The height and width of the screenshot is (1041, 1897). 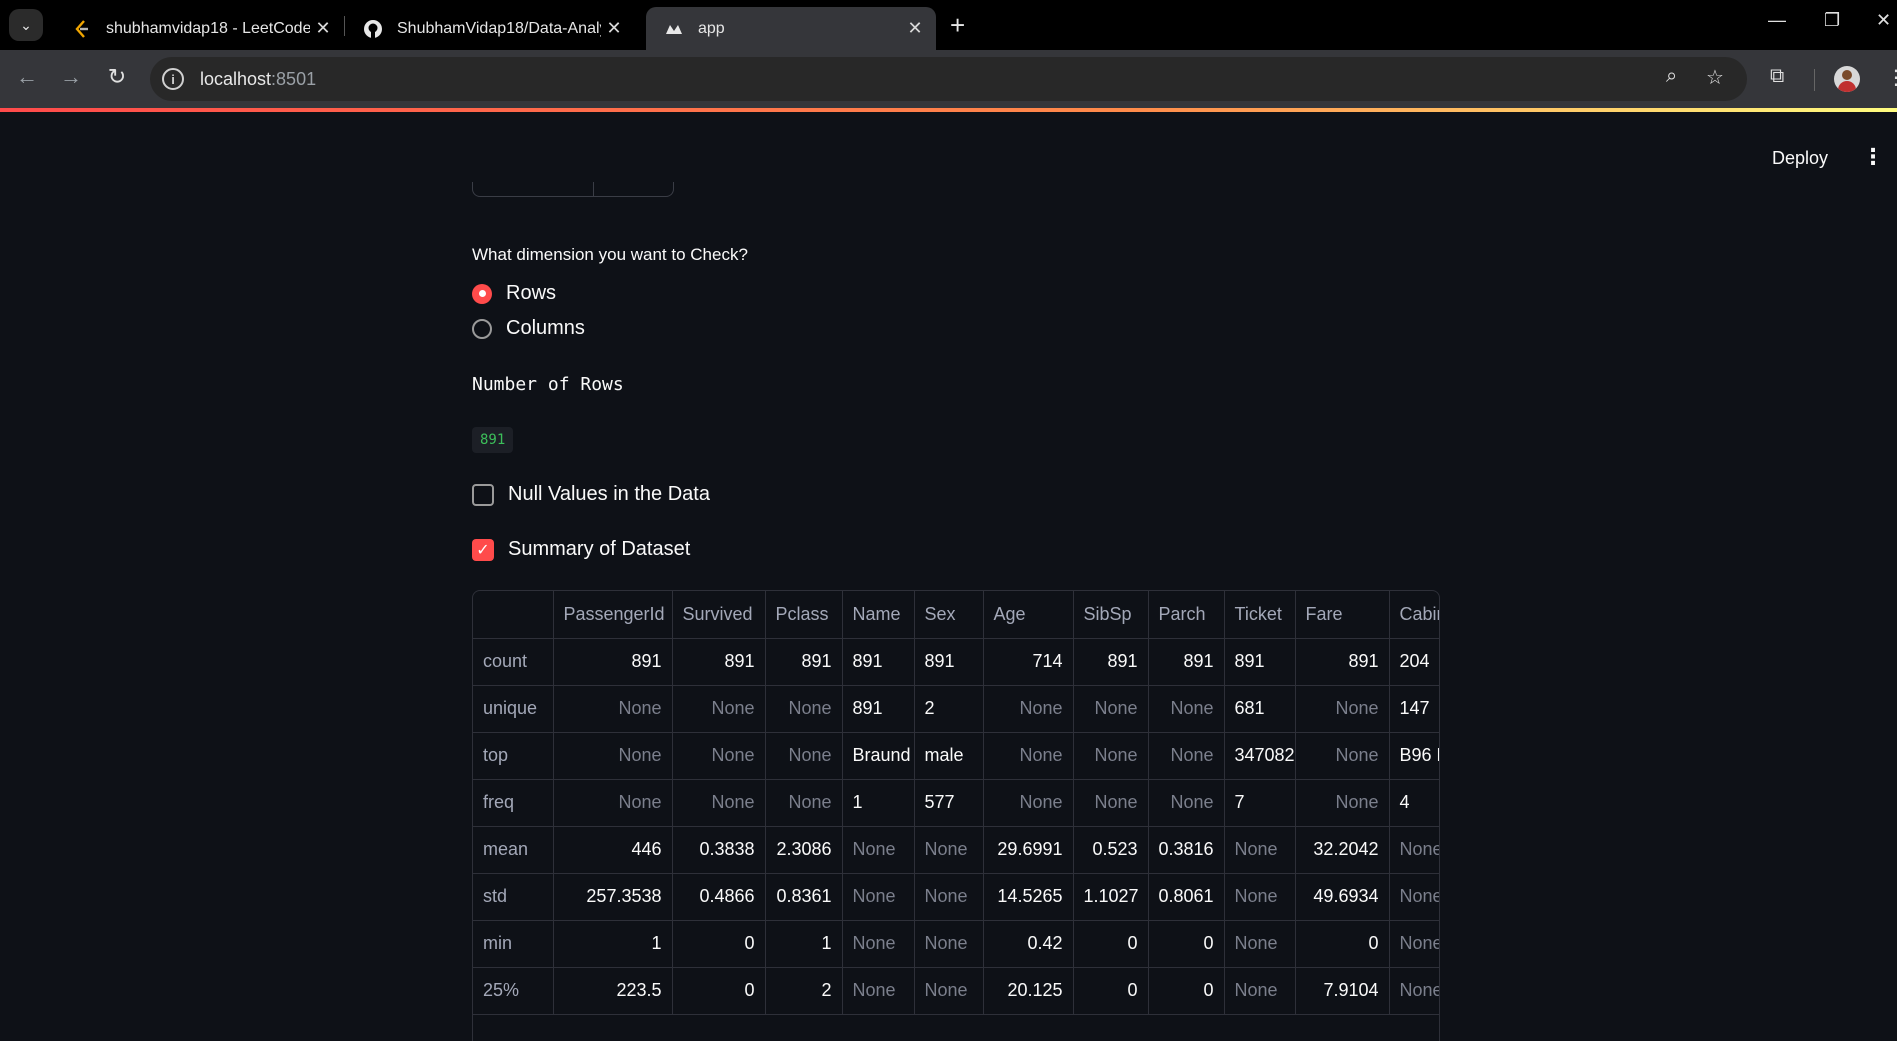 What do you see at coordinates (613, 850) in the screenshot?
I see `table-cell: 446` at bounding box center [613, 850].